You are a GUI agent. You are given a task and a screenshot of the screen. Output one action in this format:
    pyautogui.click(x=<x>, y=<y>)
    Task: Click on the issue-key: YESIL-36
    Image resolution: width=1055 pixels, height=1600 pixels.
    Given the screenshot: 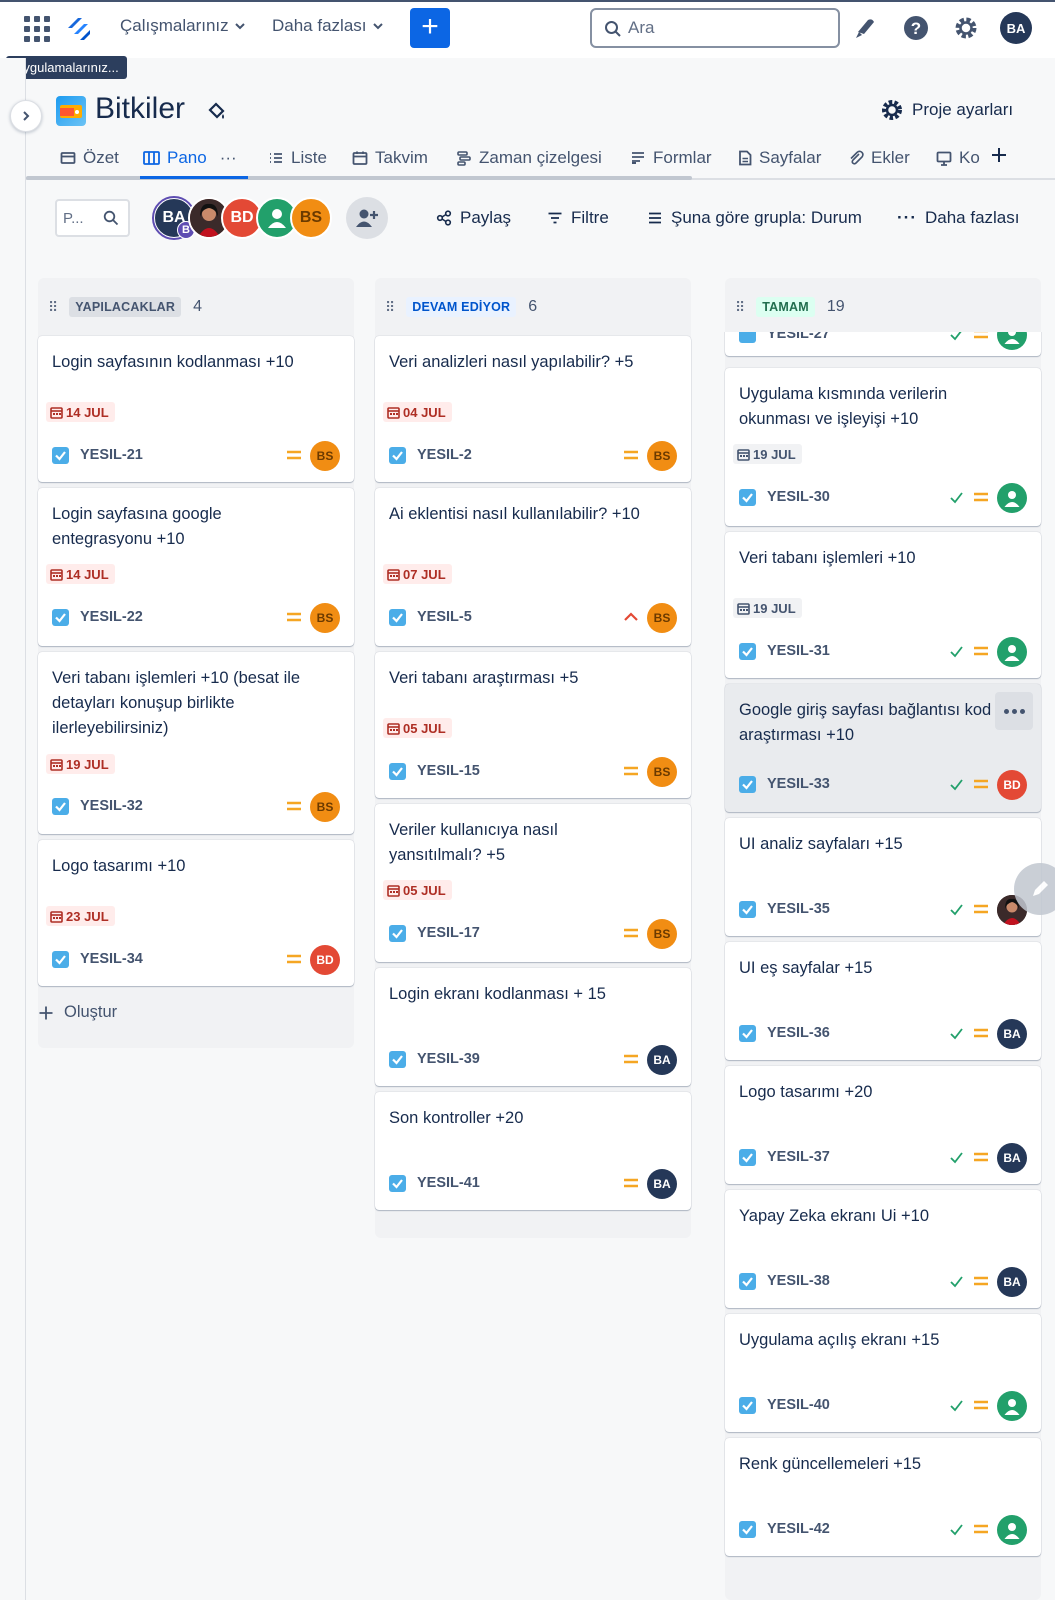 What is the action you would take?
    pyautogui.click(x=798, y=1033)
    